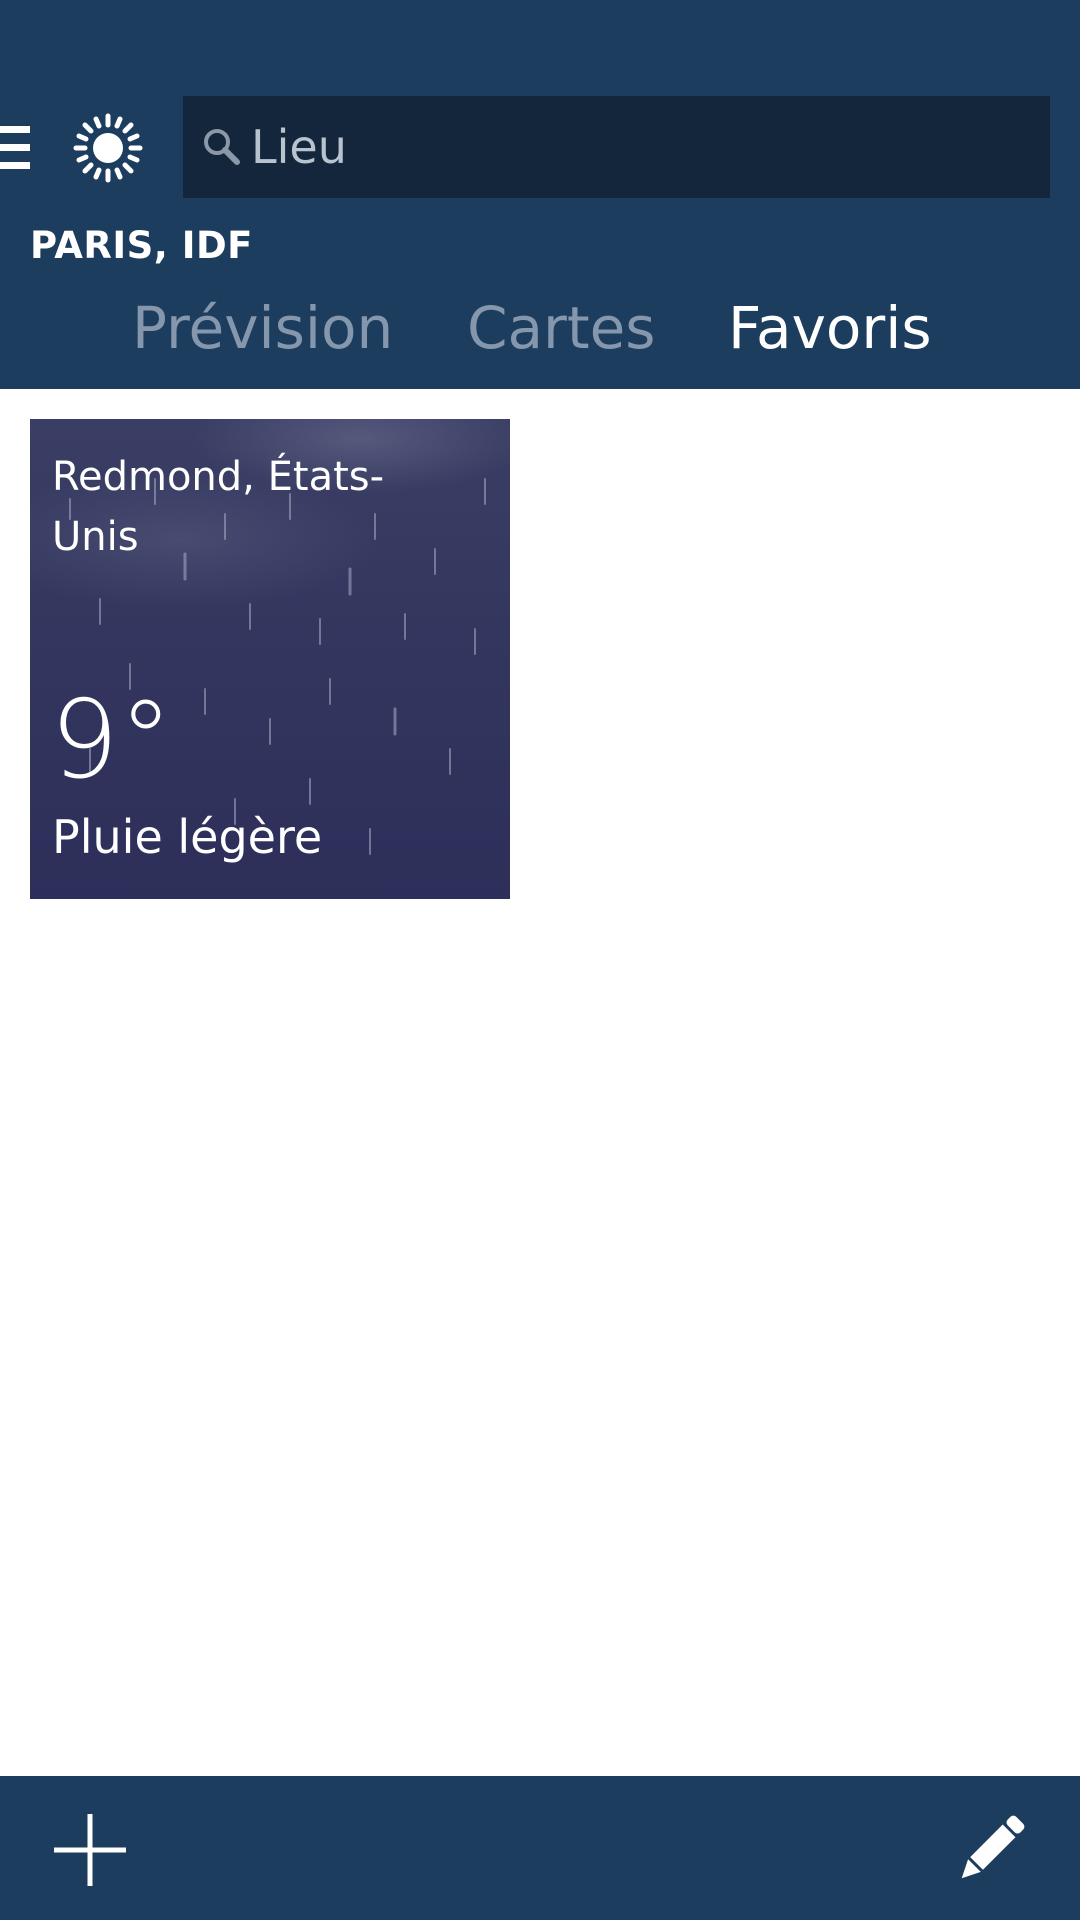  What do you see at coordinates (222, 147) in the screenshot?
I see `search-icon` at bounding box center [222, 147].